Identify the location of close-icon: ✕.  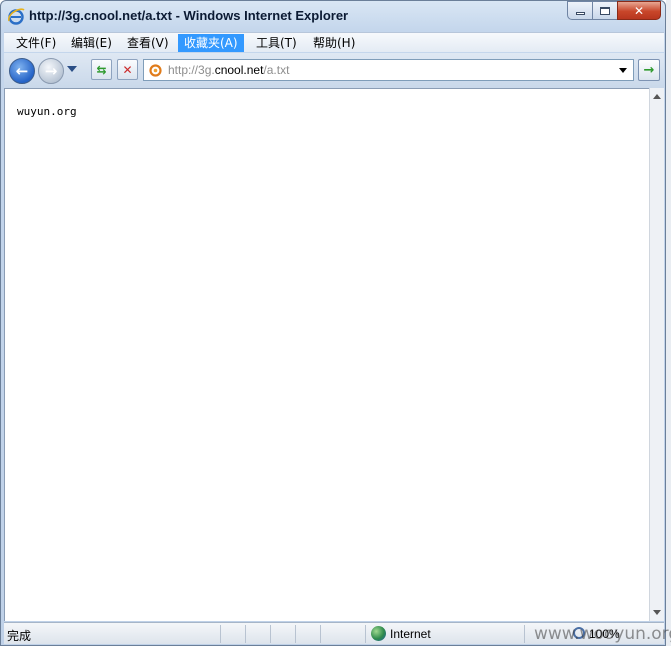
(639, 10).